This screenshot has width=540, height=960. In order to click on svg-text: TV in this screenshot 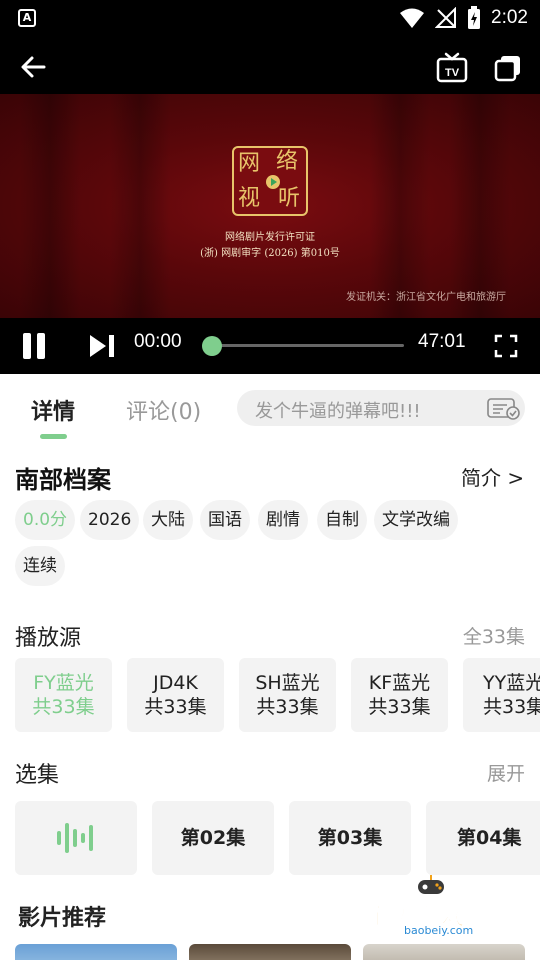, I will do `click(452, 73)`.